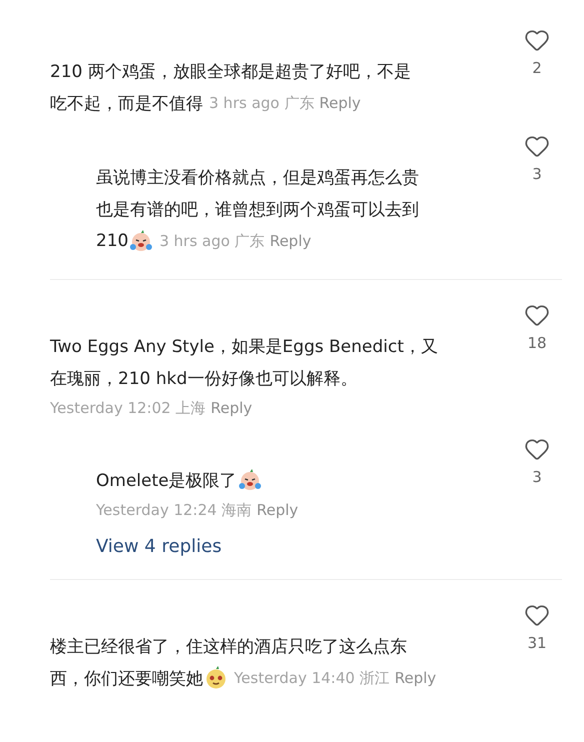 The width and height of the screenshot is (584, 742). I want to click on comment-text: 虽说博主没看价格就点，但是鸡蛋再怎么贵, so click(257, 177).